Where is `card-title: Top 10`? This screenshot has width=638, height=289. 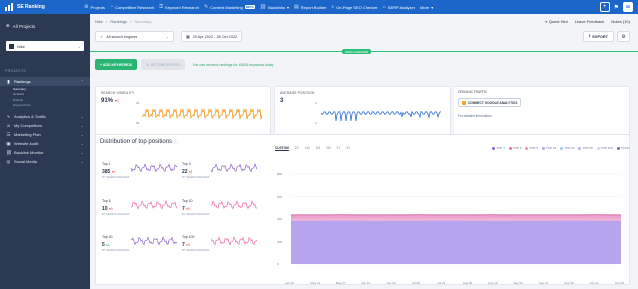
card-title: Top 10 is located at coordinates (187, 201).